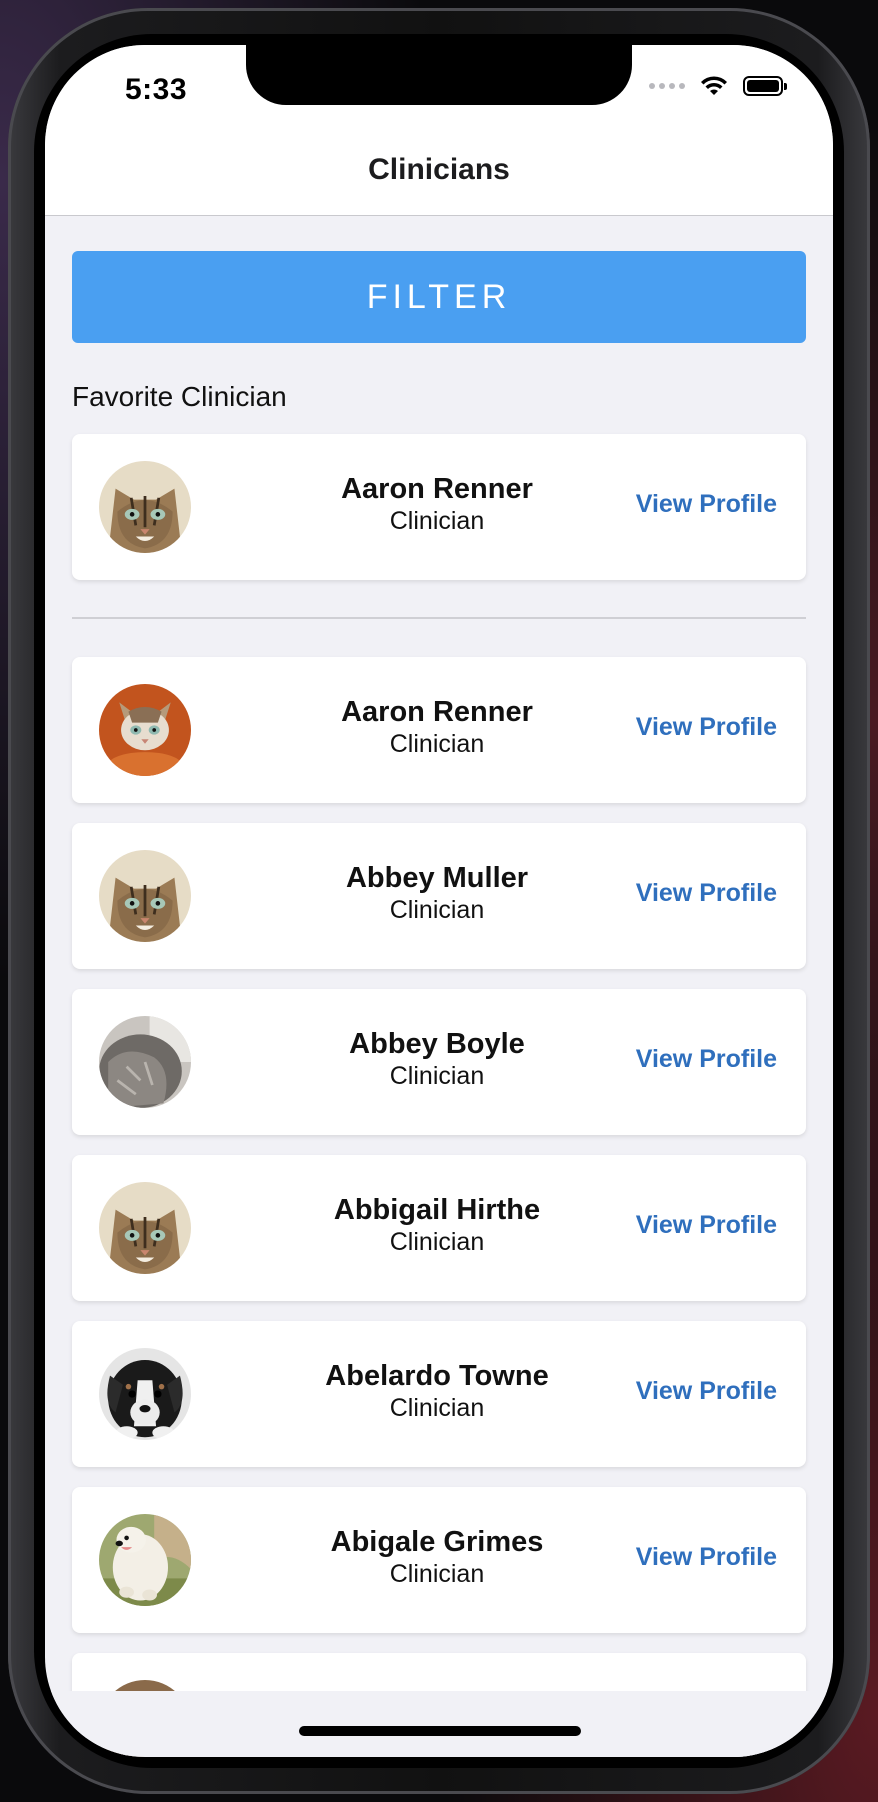 This screenshot has height=1802, width=878. What do you see at coordinates (437, 1376) in the screenshot?
I see `clinician-name: Abelardo Towne` at bounding box center [437, 1376].